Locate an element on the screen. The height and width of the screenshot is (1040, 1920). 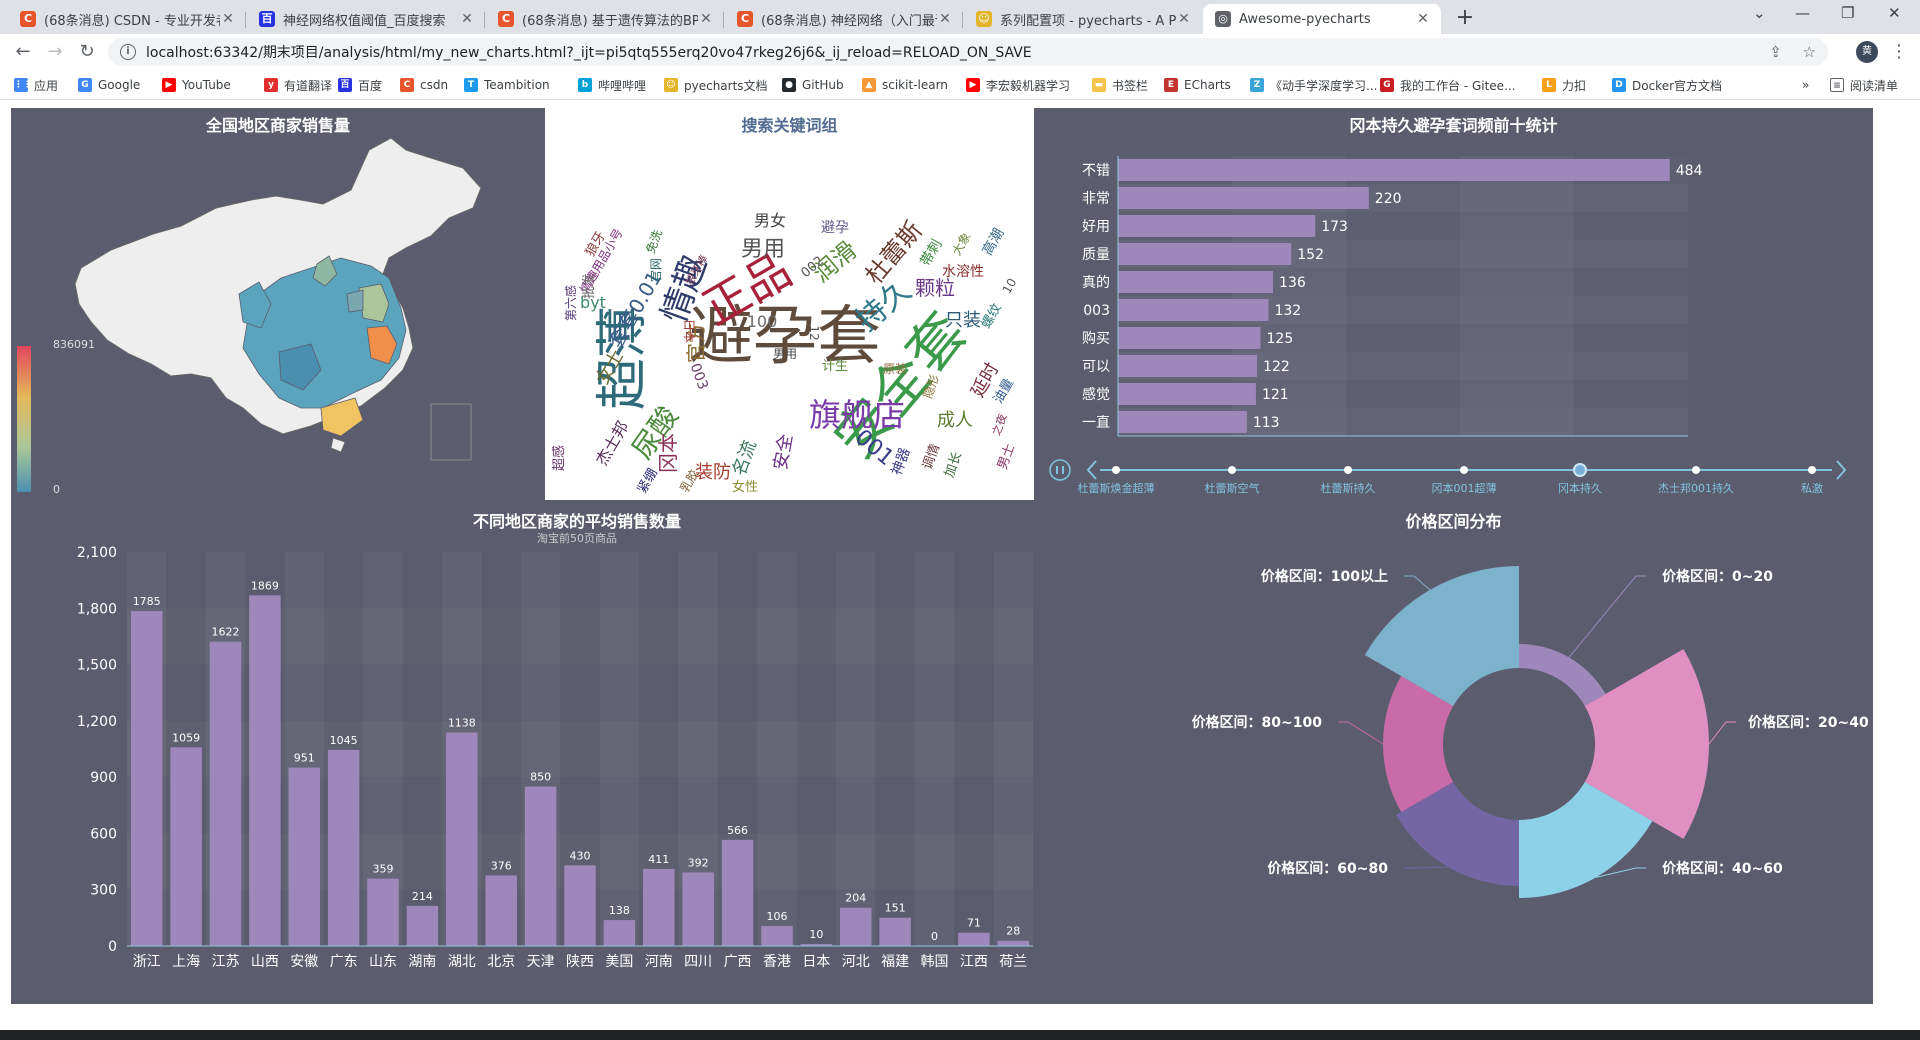
browser-tab: ☺ 系列配置项 - pyecharts - A Pyt ✕ is located at coordinates (1083, 19).